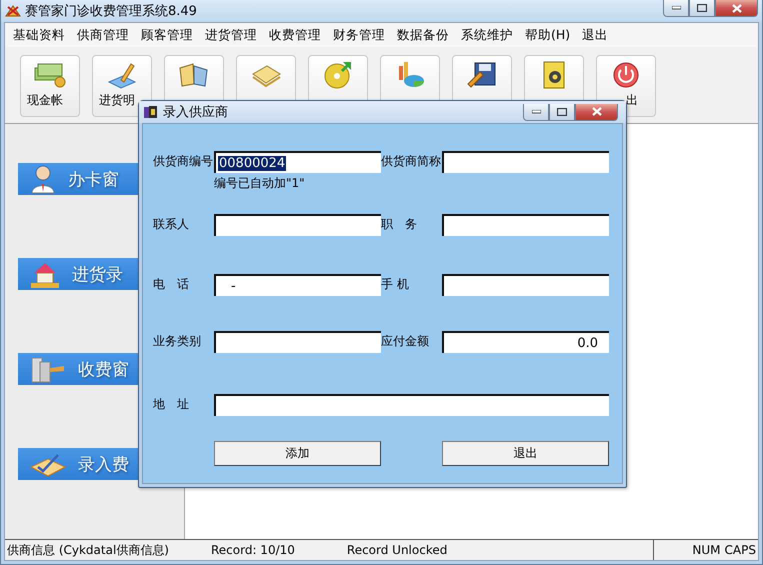 This screenshot has height=565, width=763. Describe the element at coordinates (39, 35) in the screenshot. I see `menu-item: 基础资料` at that location.